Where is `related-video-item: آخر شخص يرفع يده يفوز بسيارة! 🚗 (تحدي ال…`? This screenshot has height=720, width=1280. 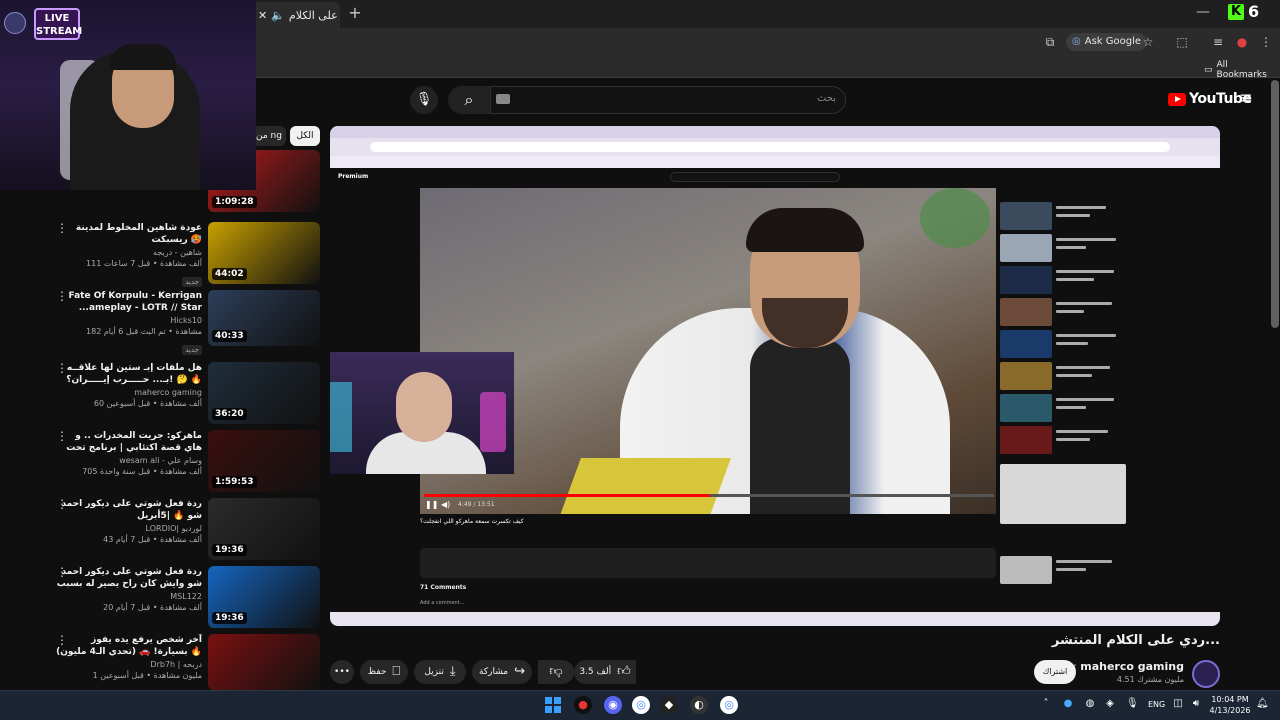 related-video-item: آخر شخص يرفع يده يفوز بسيارة! 🚗 (تحدي ال… is located at coordinates (188, 662).